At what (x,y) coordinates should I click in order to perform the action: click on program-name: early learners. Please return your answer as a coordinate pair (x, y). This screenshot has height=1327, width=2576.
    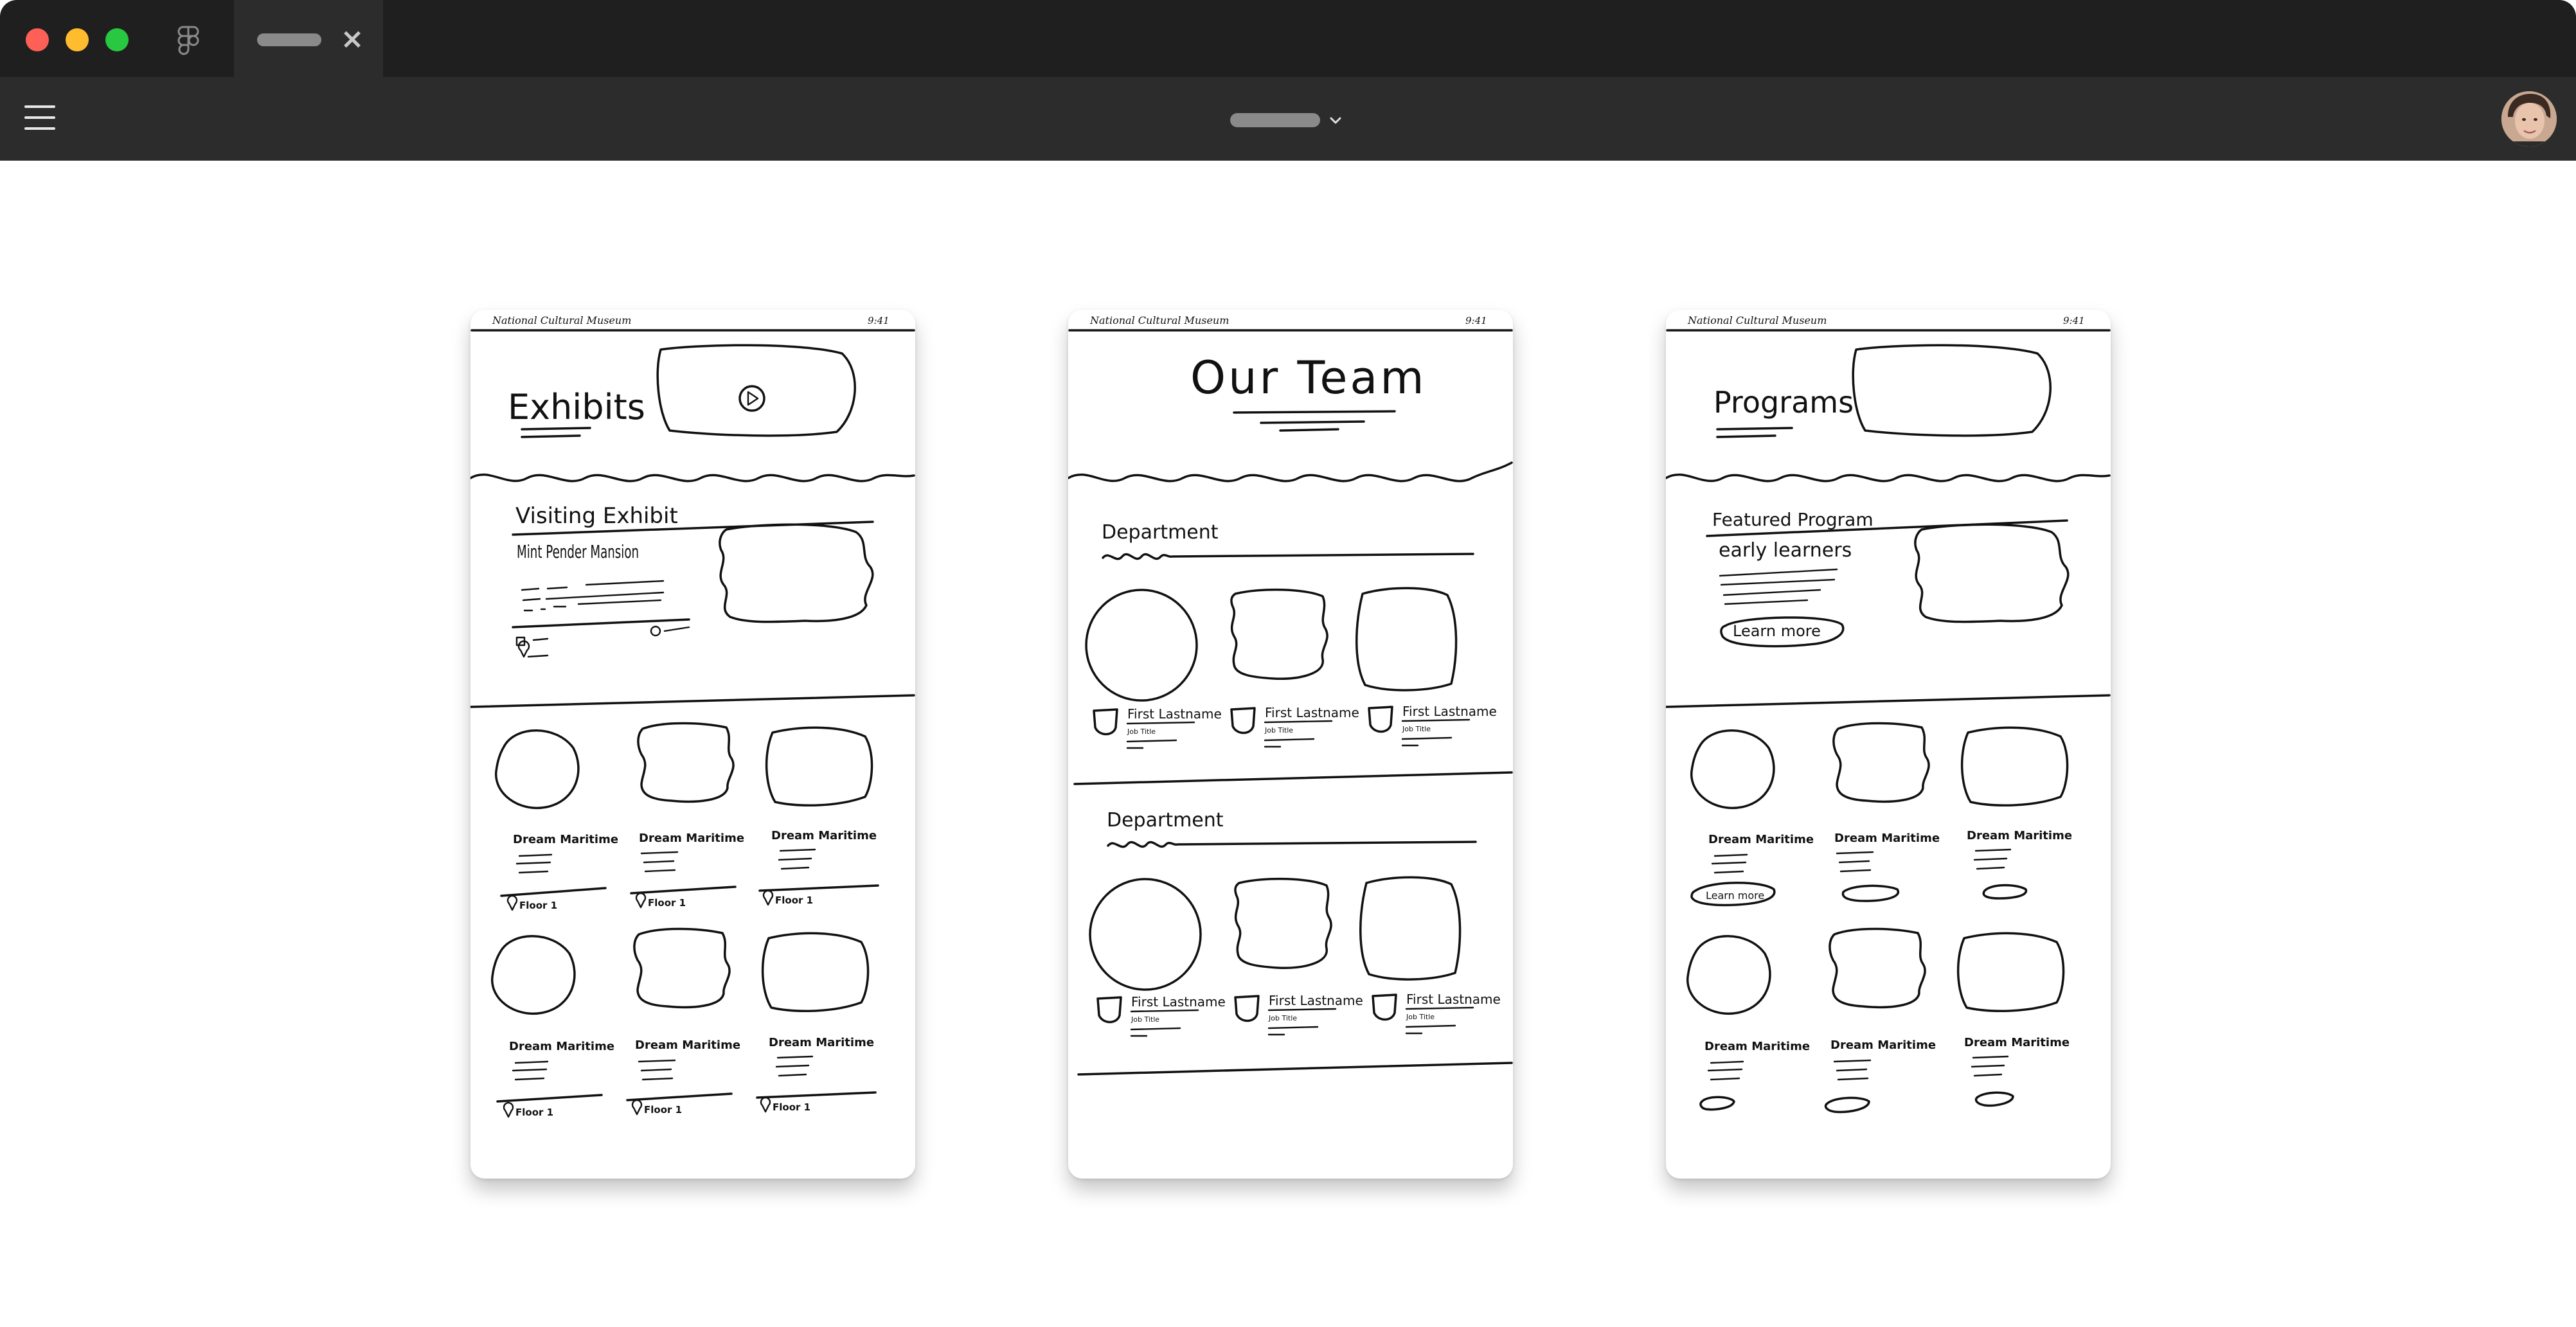
    Looking at the image, I should click on (1785, 550).